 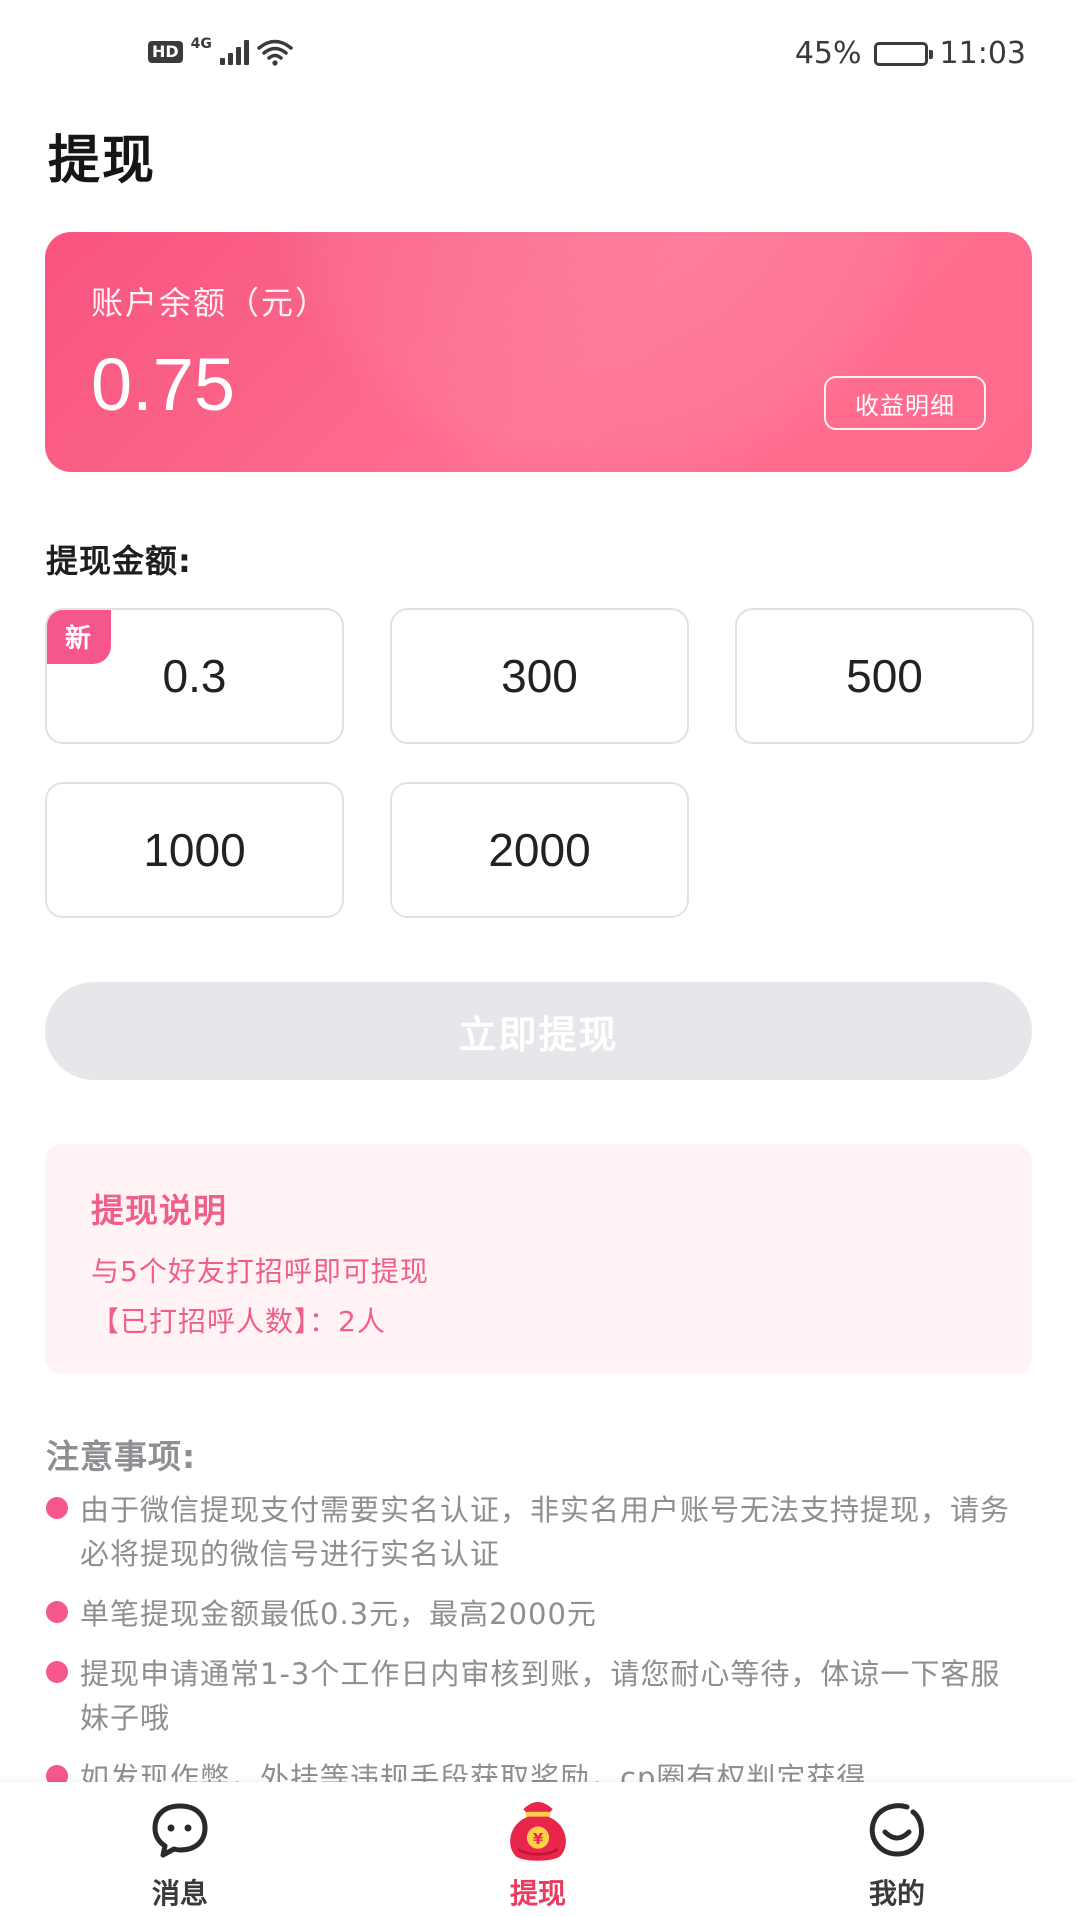 I want to click on amount-value: 2000, so click(x=539, y=850).